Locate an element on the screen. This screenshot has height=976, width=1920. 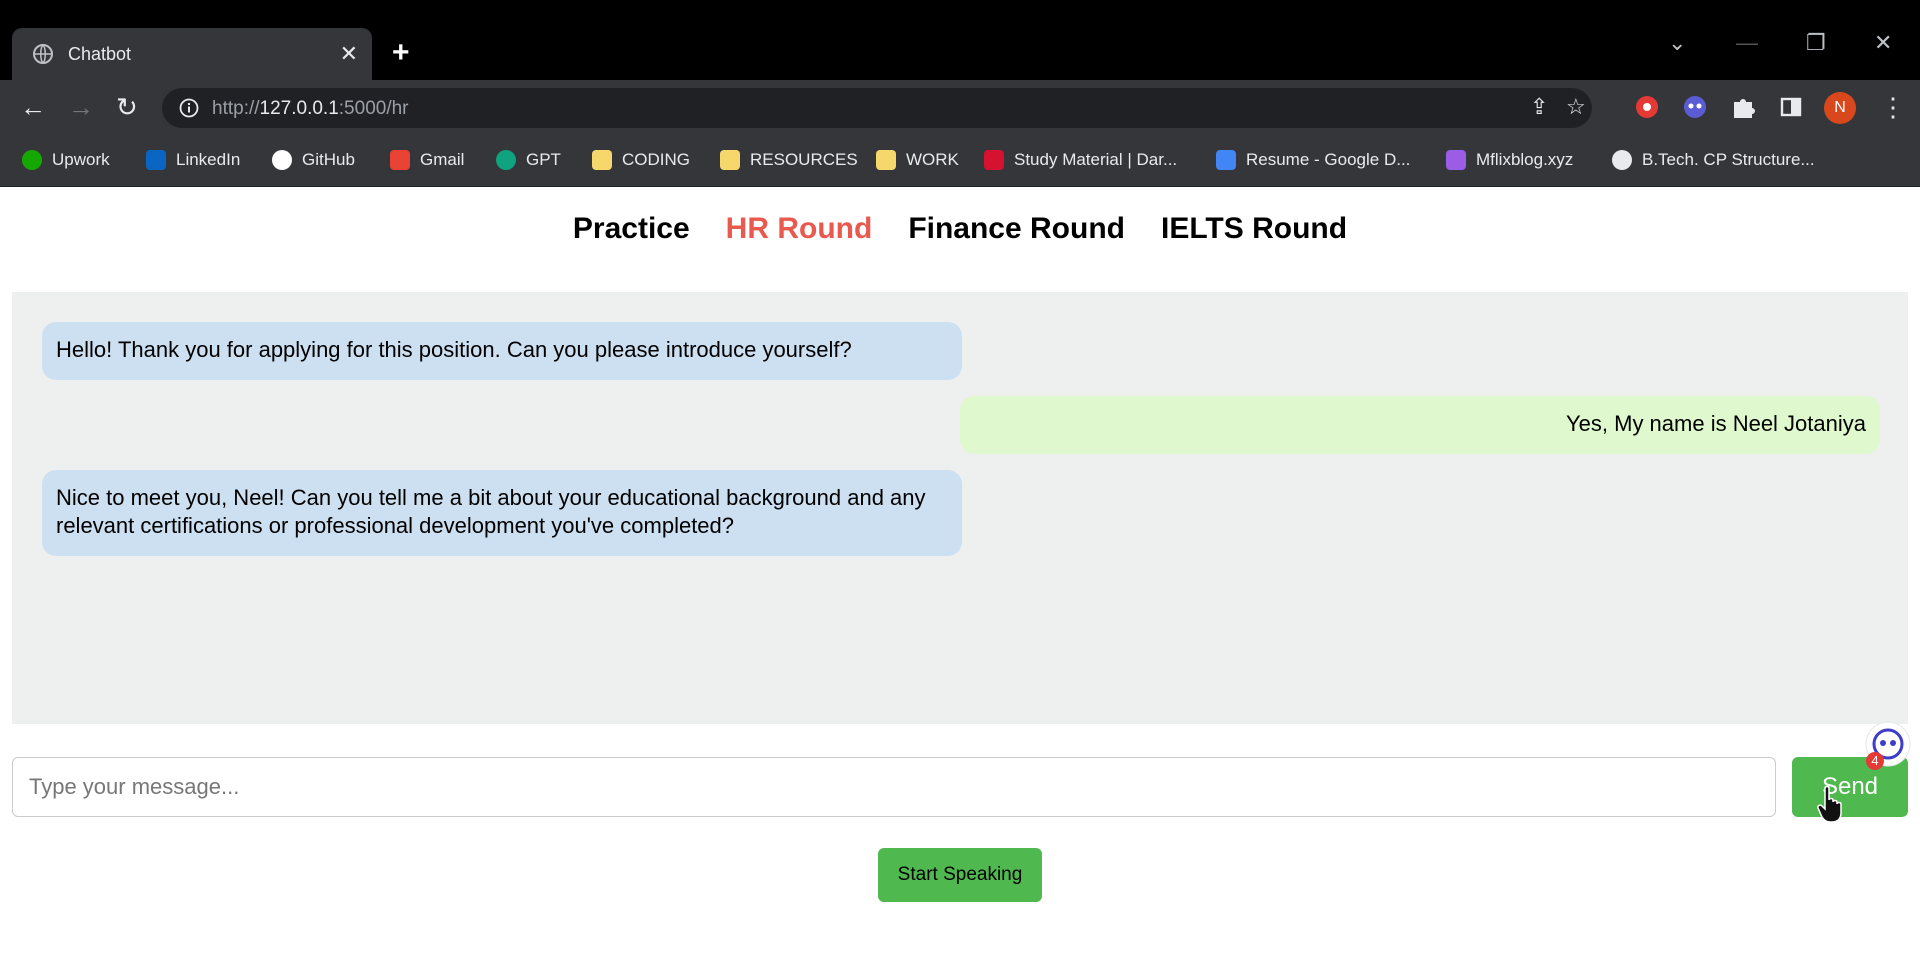
nav-practice: Practice is located at coordinates (631, 229).